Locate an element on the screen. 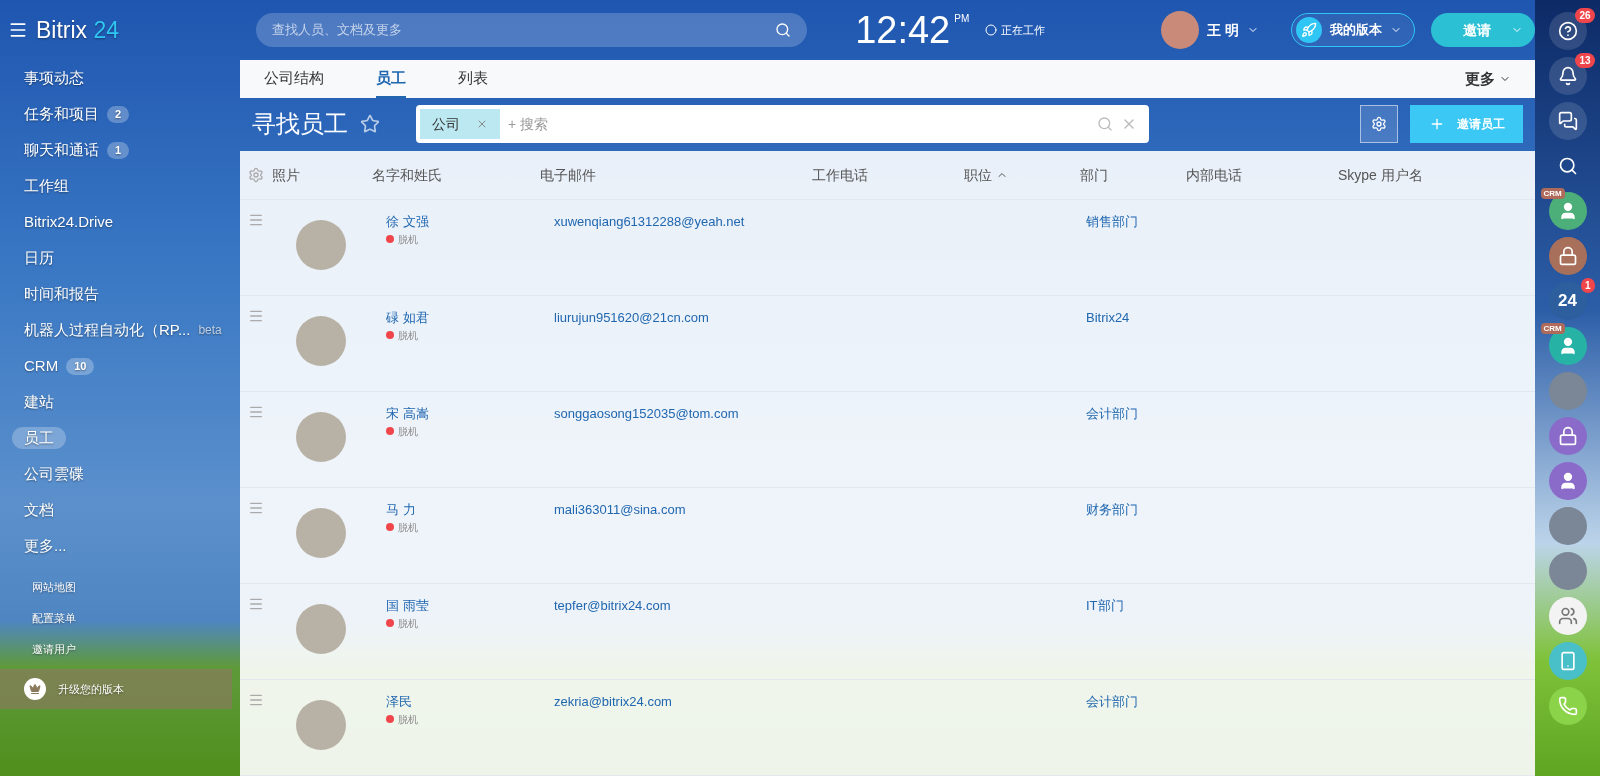 Image resolution: width=1600 pixels, height=776 pixels. footer-link: 配置菜单 is located at coordinates (120, 618).